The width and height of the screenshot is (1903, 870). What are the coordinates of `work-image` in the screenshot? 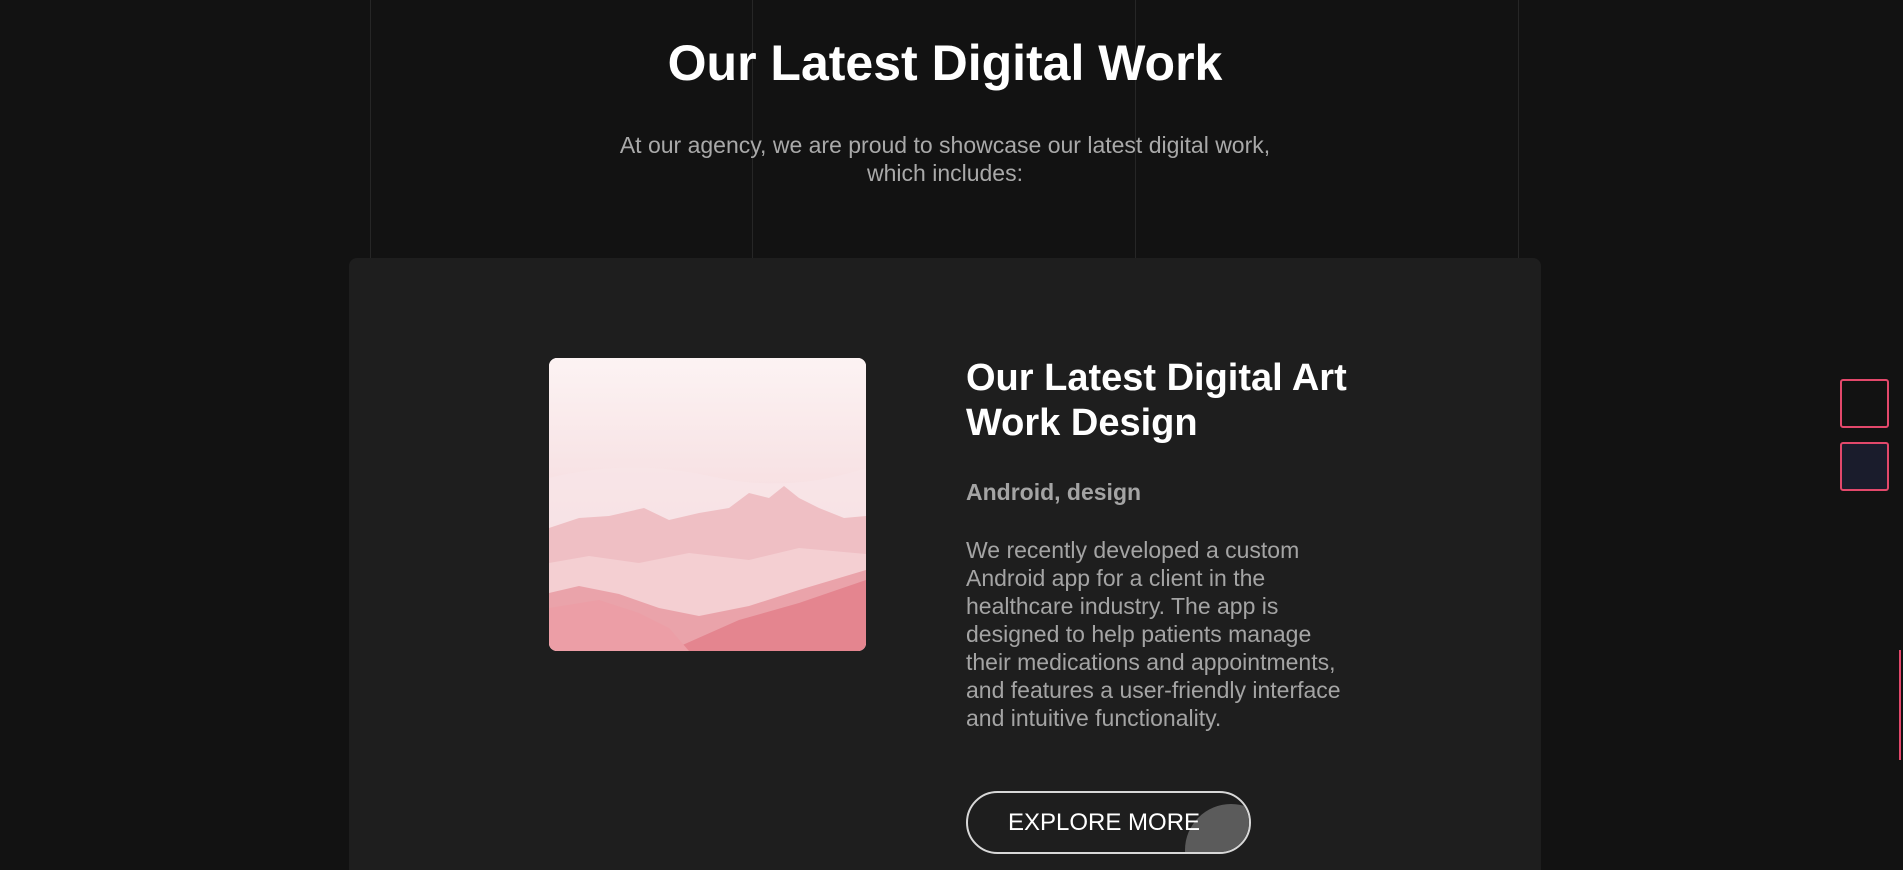 It's located at (707, 504).